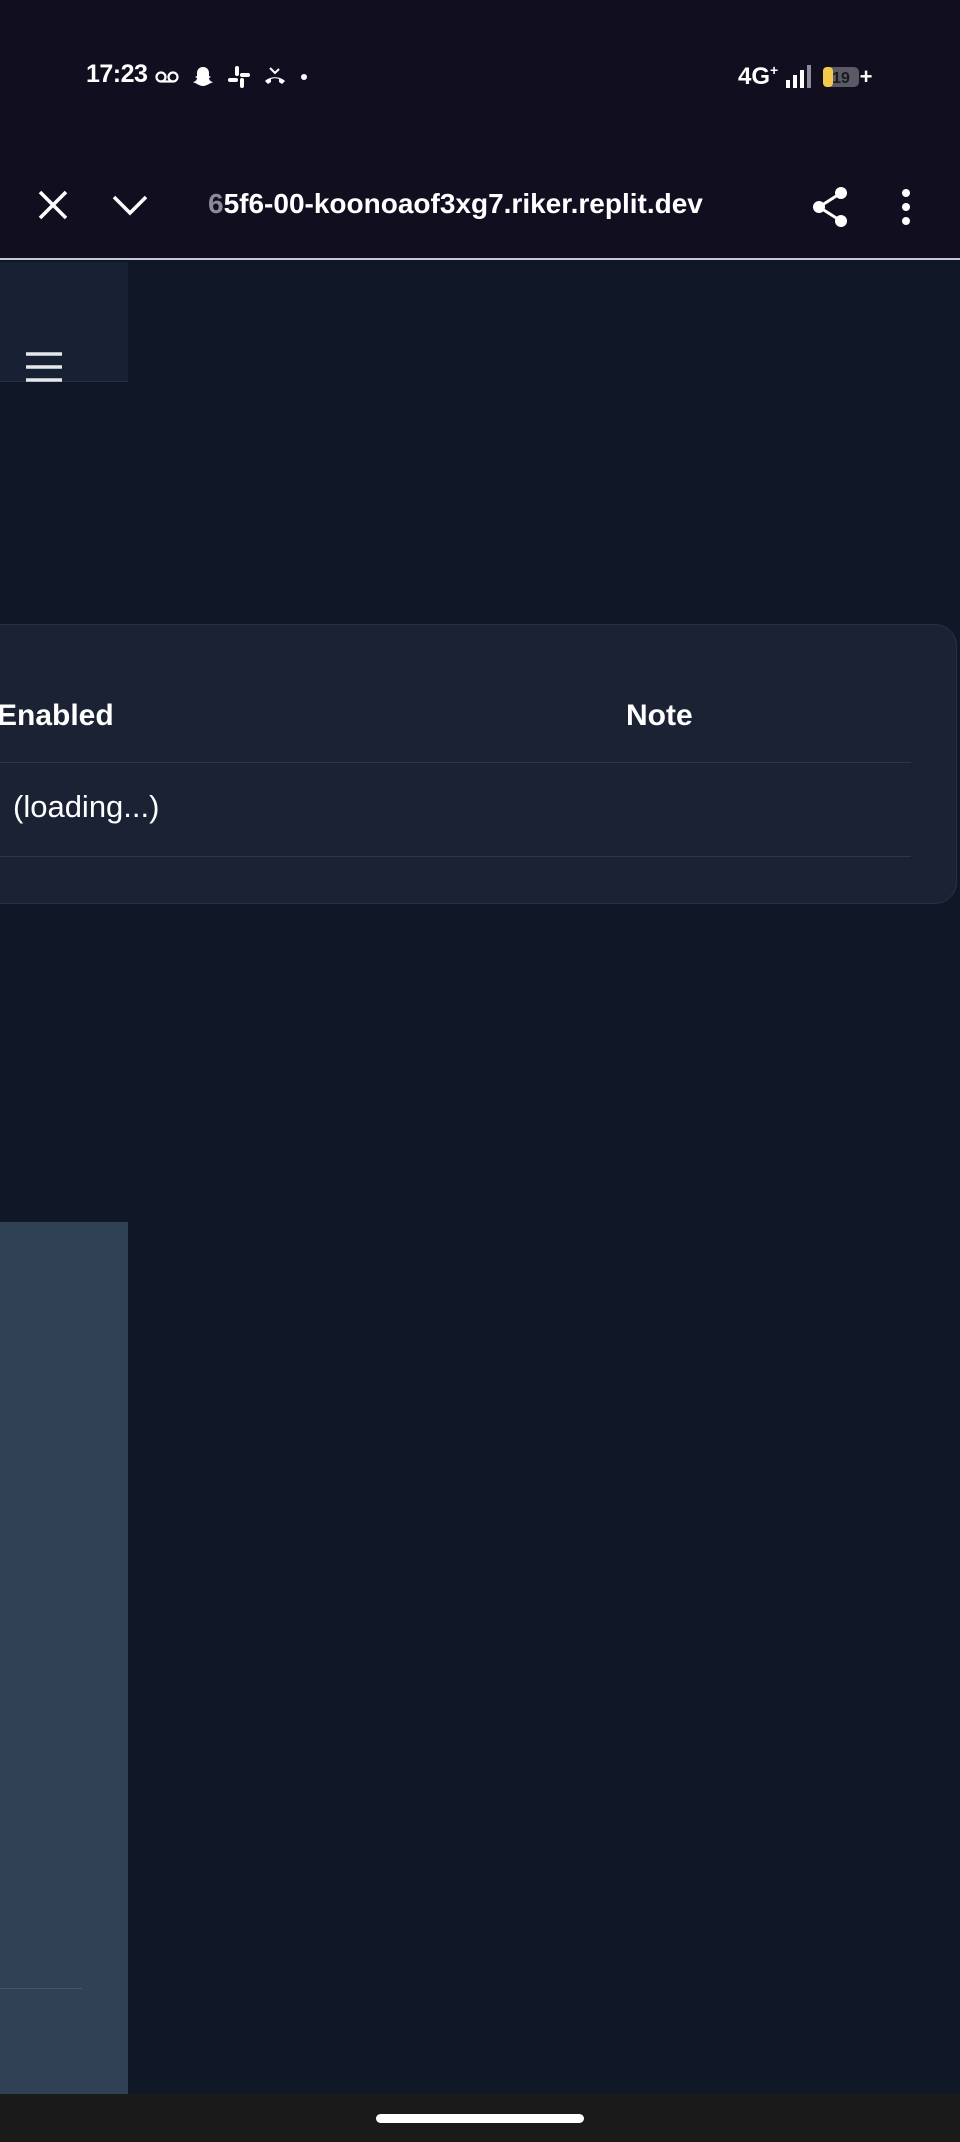 The width and height of the screenshot is (960, 2142). I want to click on column-header-note: Note, so click(659, 715).